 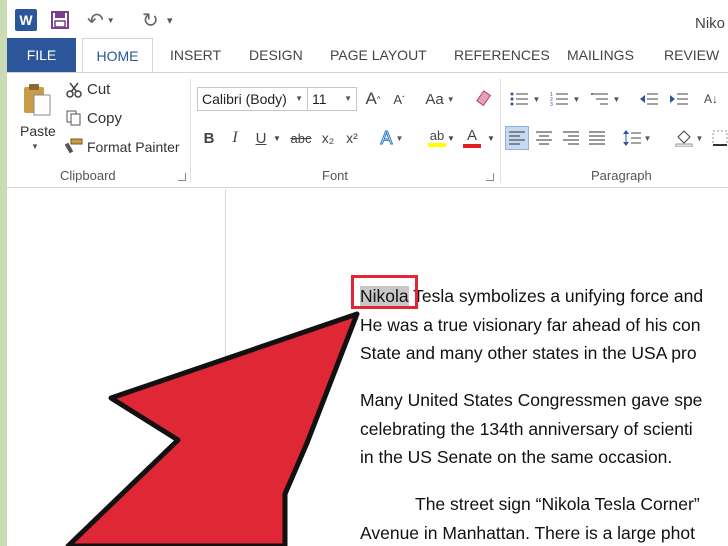 What do you see at coordinates (689, 138) in the screenshot?
I see `shading-icon: ▼` at bounding box center [689, 138].